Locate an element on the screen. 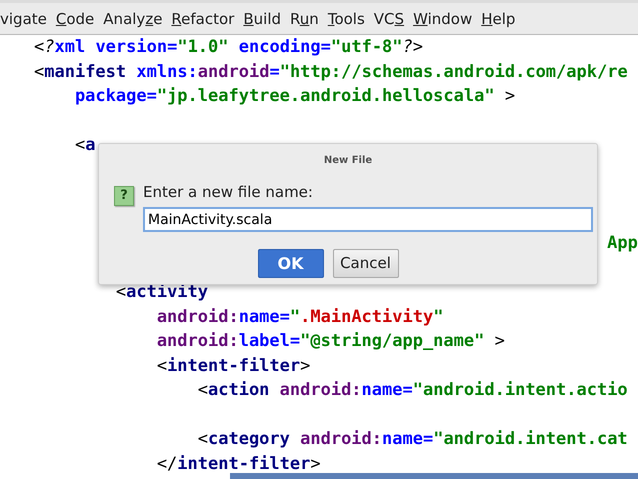 This screenshot has height=479, width=638. ok-button: OK is located at coordinates (291, 263).